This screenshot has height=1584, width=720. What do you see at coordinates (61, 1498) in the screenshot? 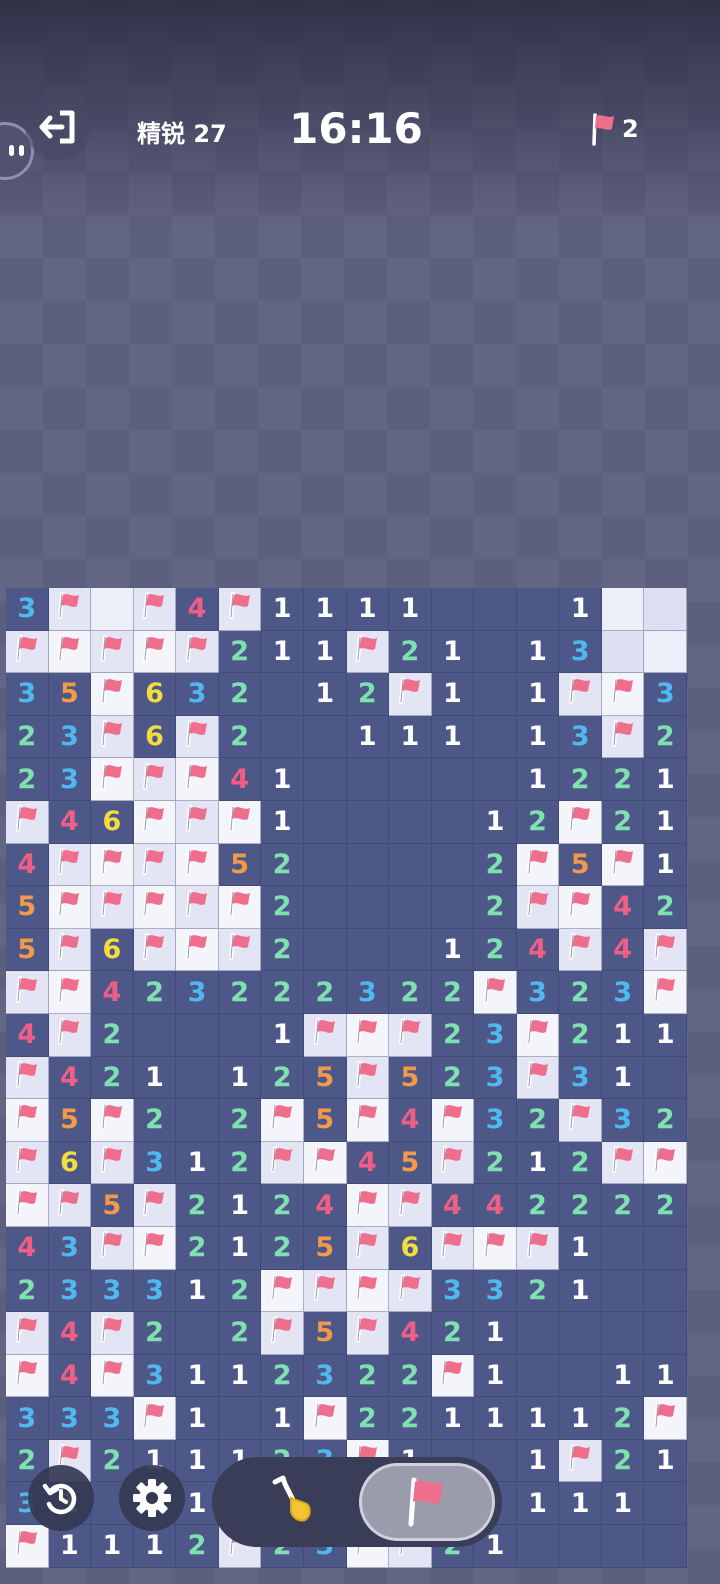
I see `undo-button` at bounding box center [61, 1498].